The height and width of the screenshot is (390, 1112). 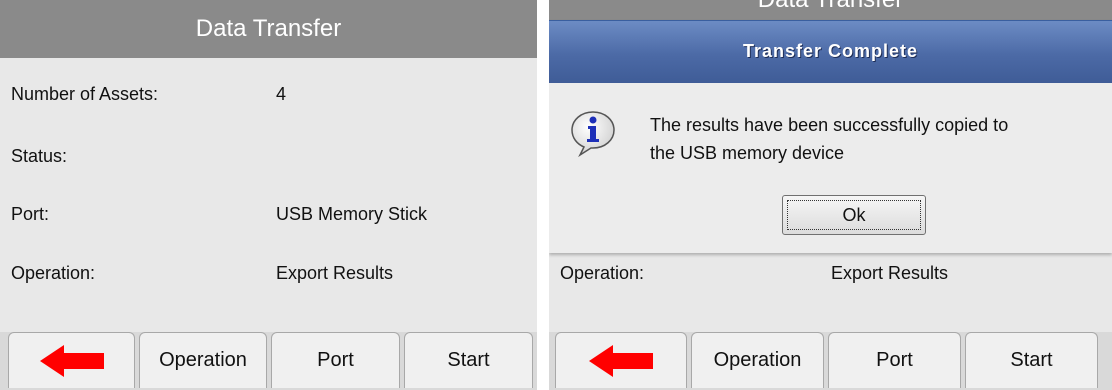 I want to click on port-label: Port:, so click(x=30, y=214).